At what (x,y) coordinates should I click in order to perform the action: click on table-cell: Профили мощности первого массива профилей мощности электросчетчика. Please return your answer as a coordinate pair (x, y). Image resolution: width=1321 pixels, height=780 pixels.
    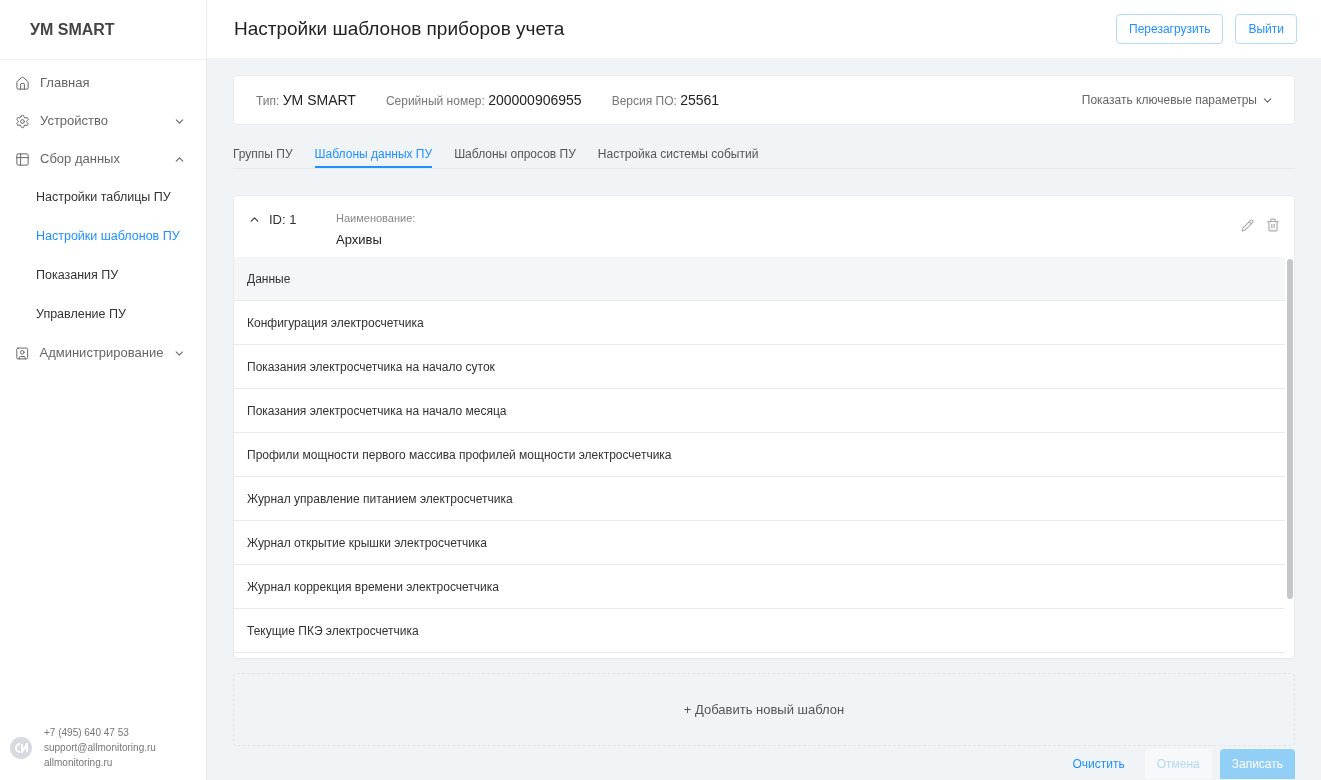
    Looking at the image, I should click on (759, 455).